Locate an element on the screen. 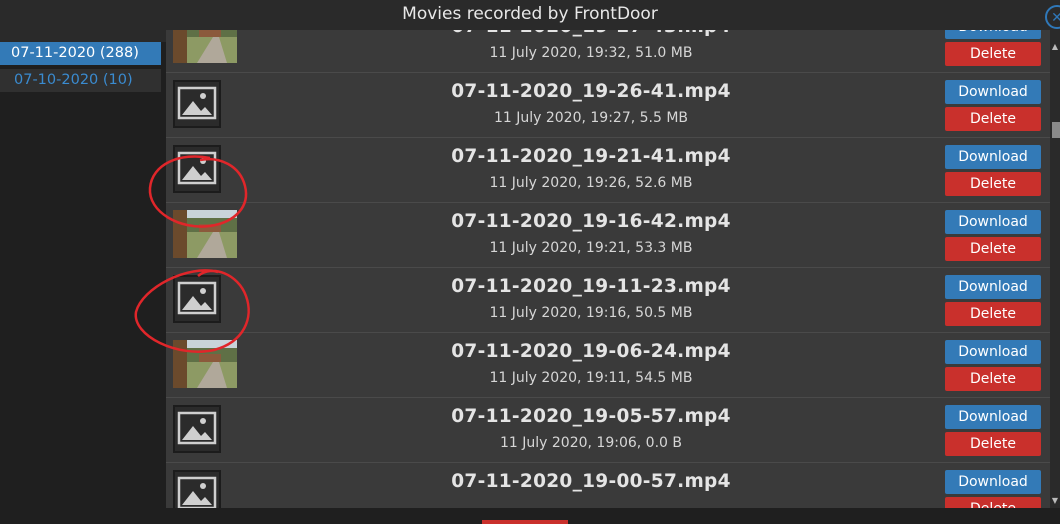 This screenshot has height=524, width=1060. footer-button is located at coordinates (525, 522).